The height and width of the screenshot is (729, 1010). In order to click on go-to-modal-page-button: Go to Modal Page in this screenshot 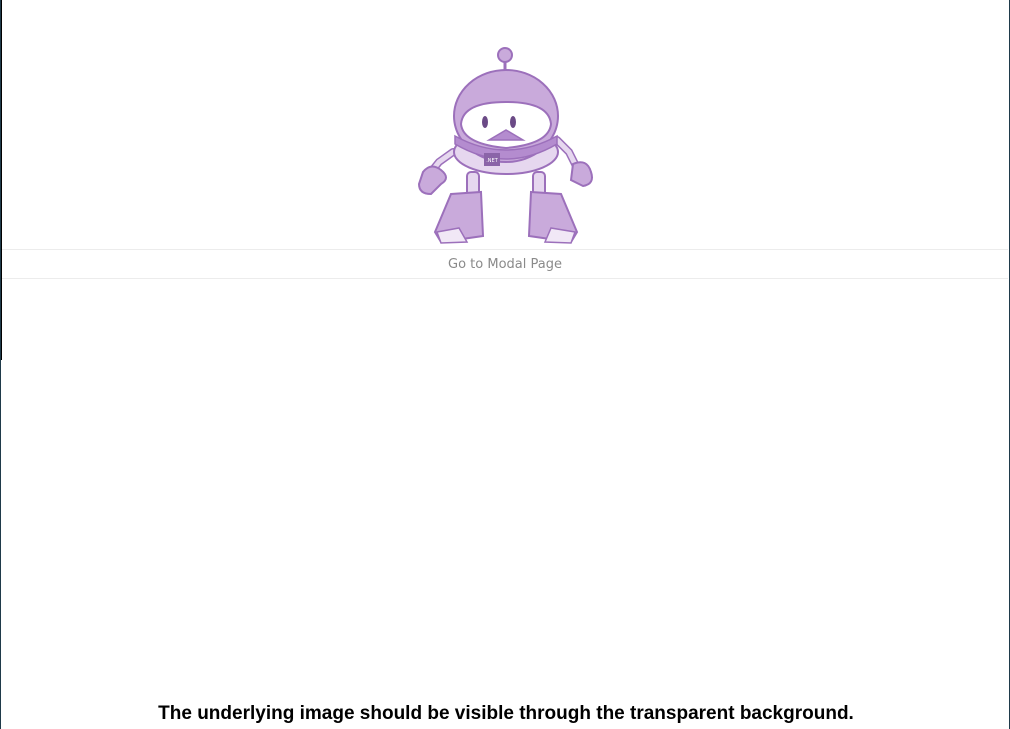, I will do `click(505, 264)`.